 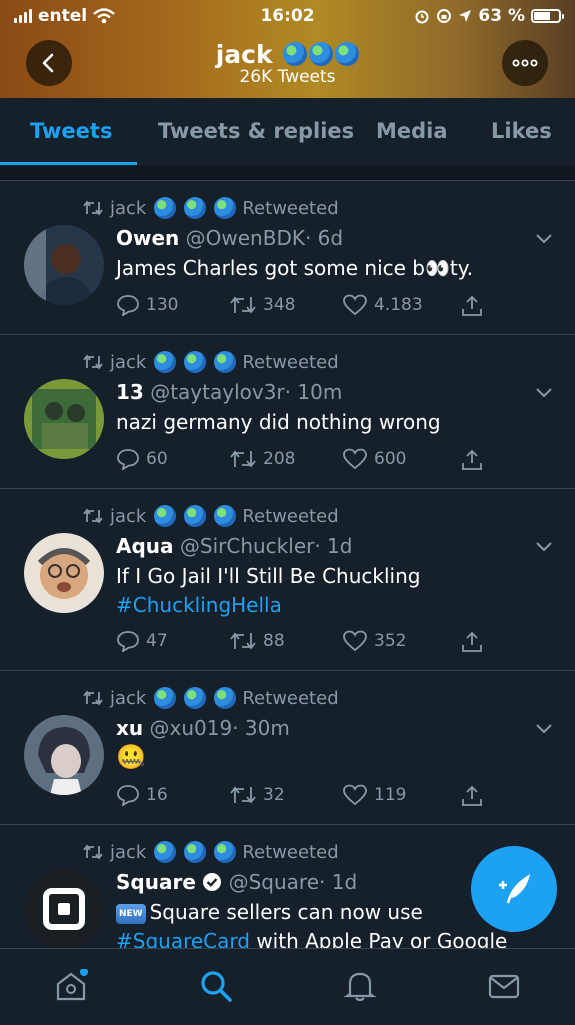 I want to click on like-count: 600, so click(x=390, y=459).